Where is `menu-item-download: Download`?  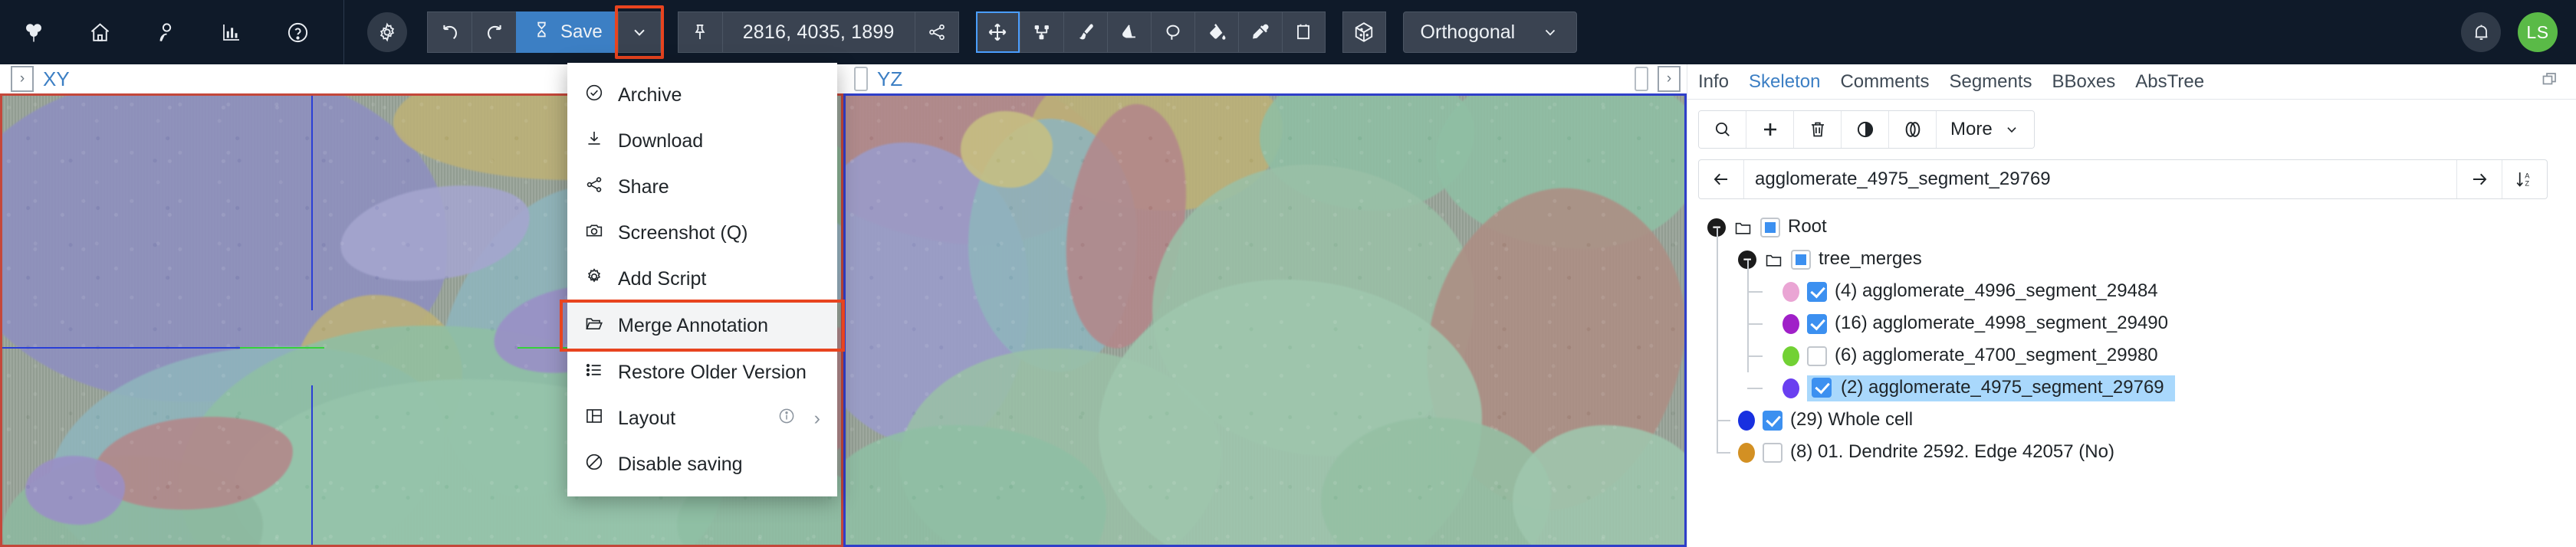
menu-item-download: Download is located at coordinates (702, 141).